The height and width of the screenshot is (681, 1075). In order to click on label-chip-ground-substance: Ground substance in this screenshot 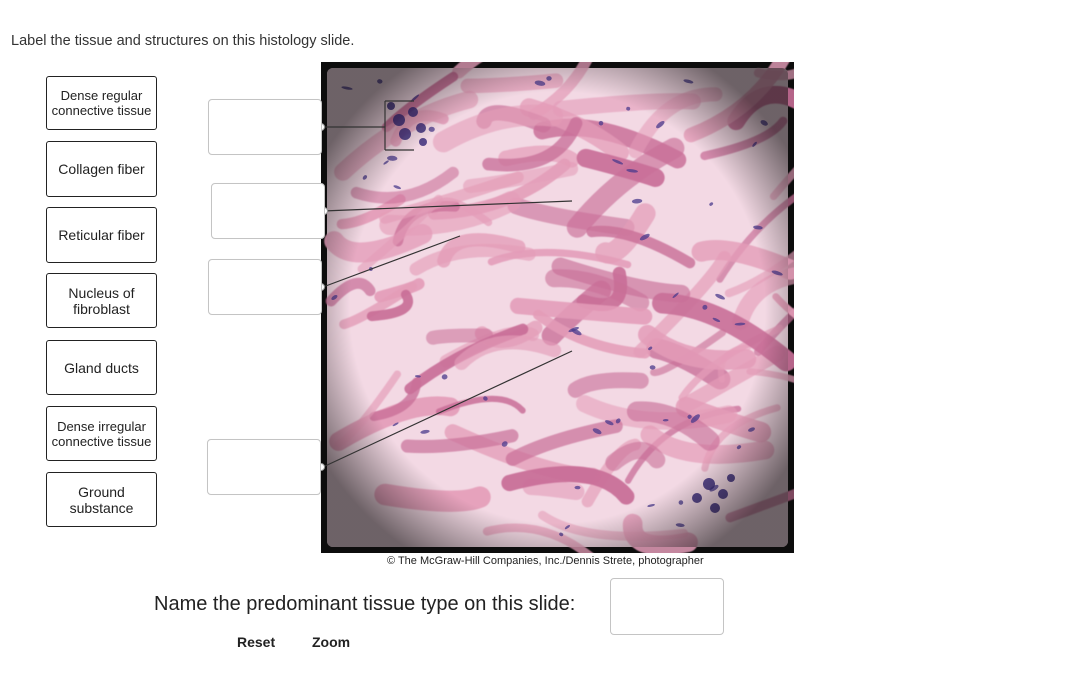, I will do `click(101, 499)`.